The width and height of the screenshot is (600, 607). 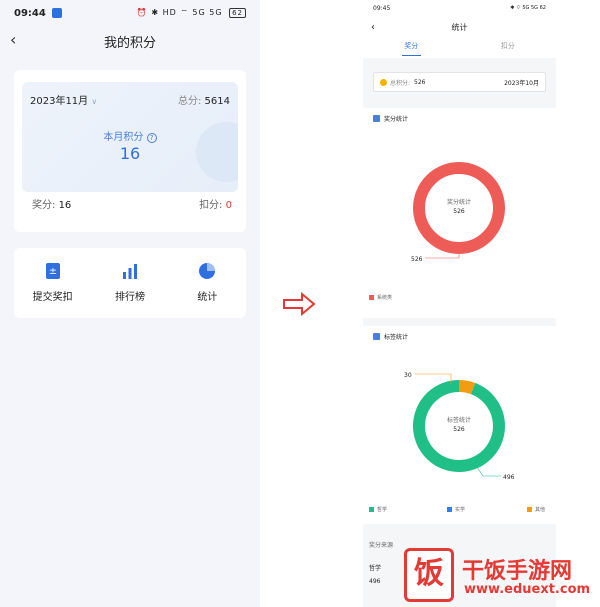 What do you see at coordinates (129, 271) in the screenshot?
I see `bar-chart-icon` at bounding box center [129, 271].